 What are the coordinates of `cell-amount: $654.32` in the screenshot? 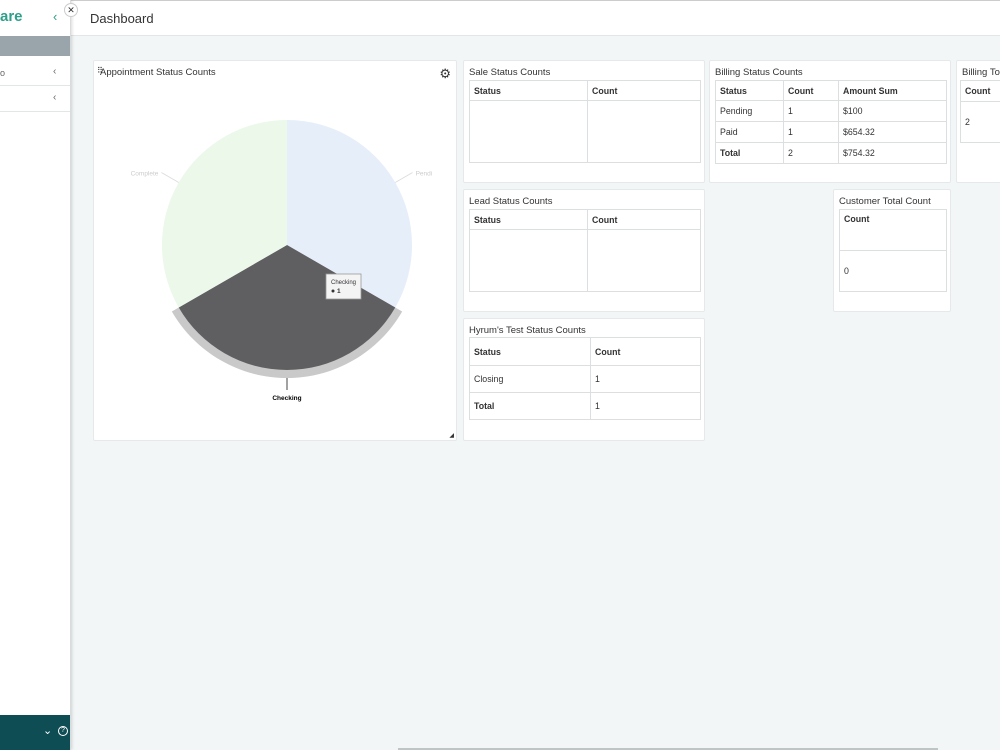 It's located at (892, 132).